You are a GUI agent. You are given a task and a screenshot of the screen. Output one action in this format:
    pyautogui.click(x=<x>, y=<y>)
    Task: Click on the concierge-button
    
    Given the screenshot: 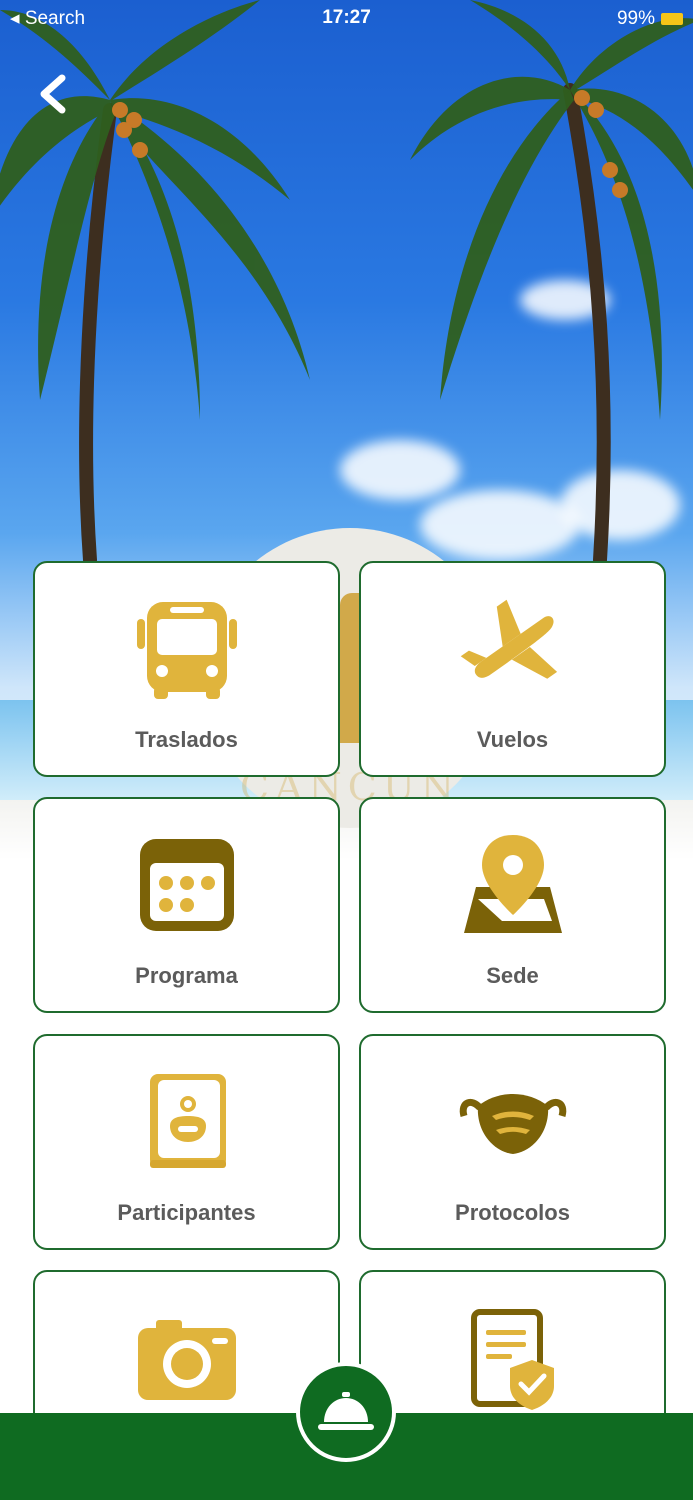 What is the action you would take?
    pyautogui.click(x=346, y=1412)
    